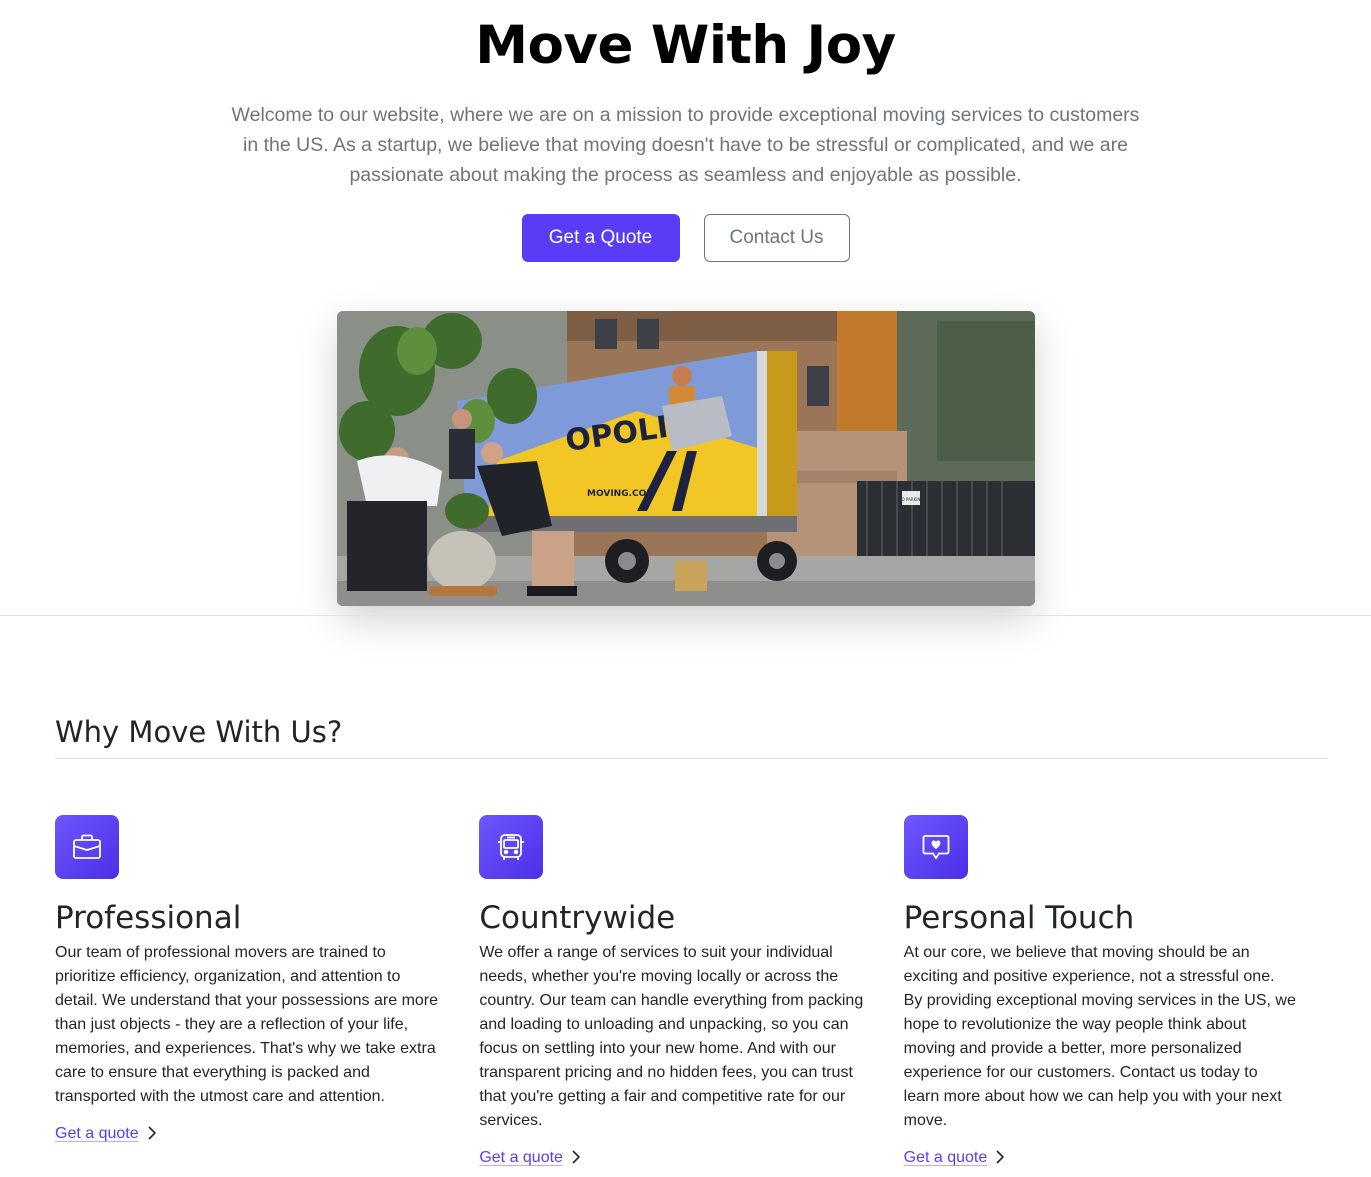  Describe the element at coordinates (685, 615) in the screenshot. I see `section-divider` at that location.